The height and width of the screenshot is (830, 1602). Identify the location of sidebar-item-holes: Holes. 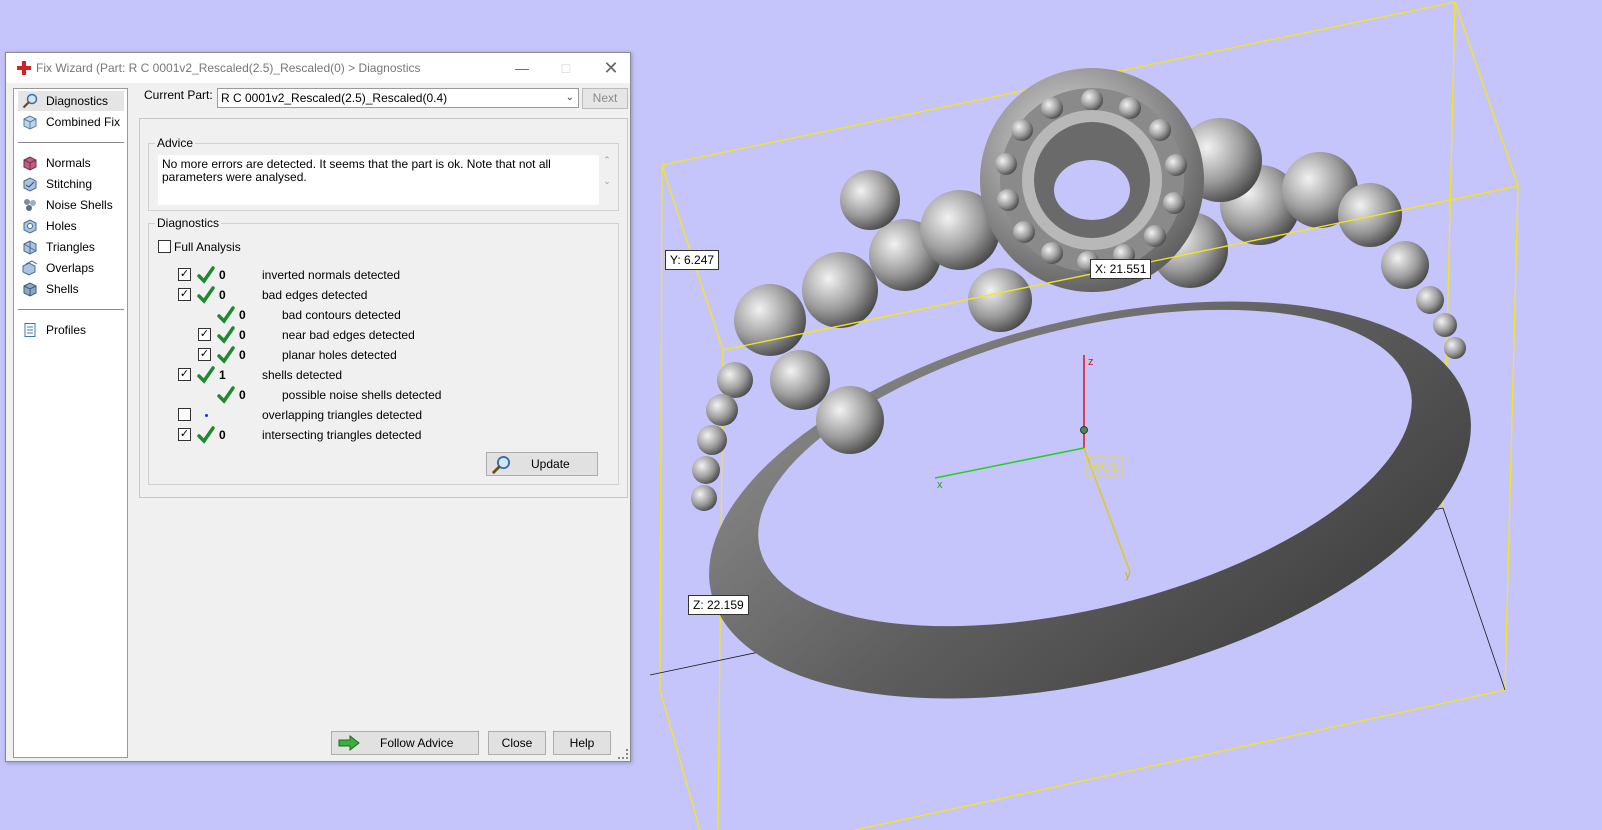
(71, 226).